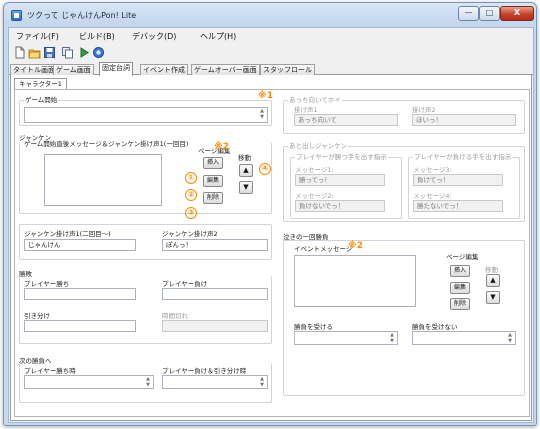  What do you see at coordinates (462, 257) in the screenshot?
I see `cry-page-edit-label: ページ編集` at bounding box center [462, 257].